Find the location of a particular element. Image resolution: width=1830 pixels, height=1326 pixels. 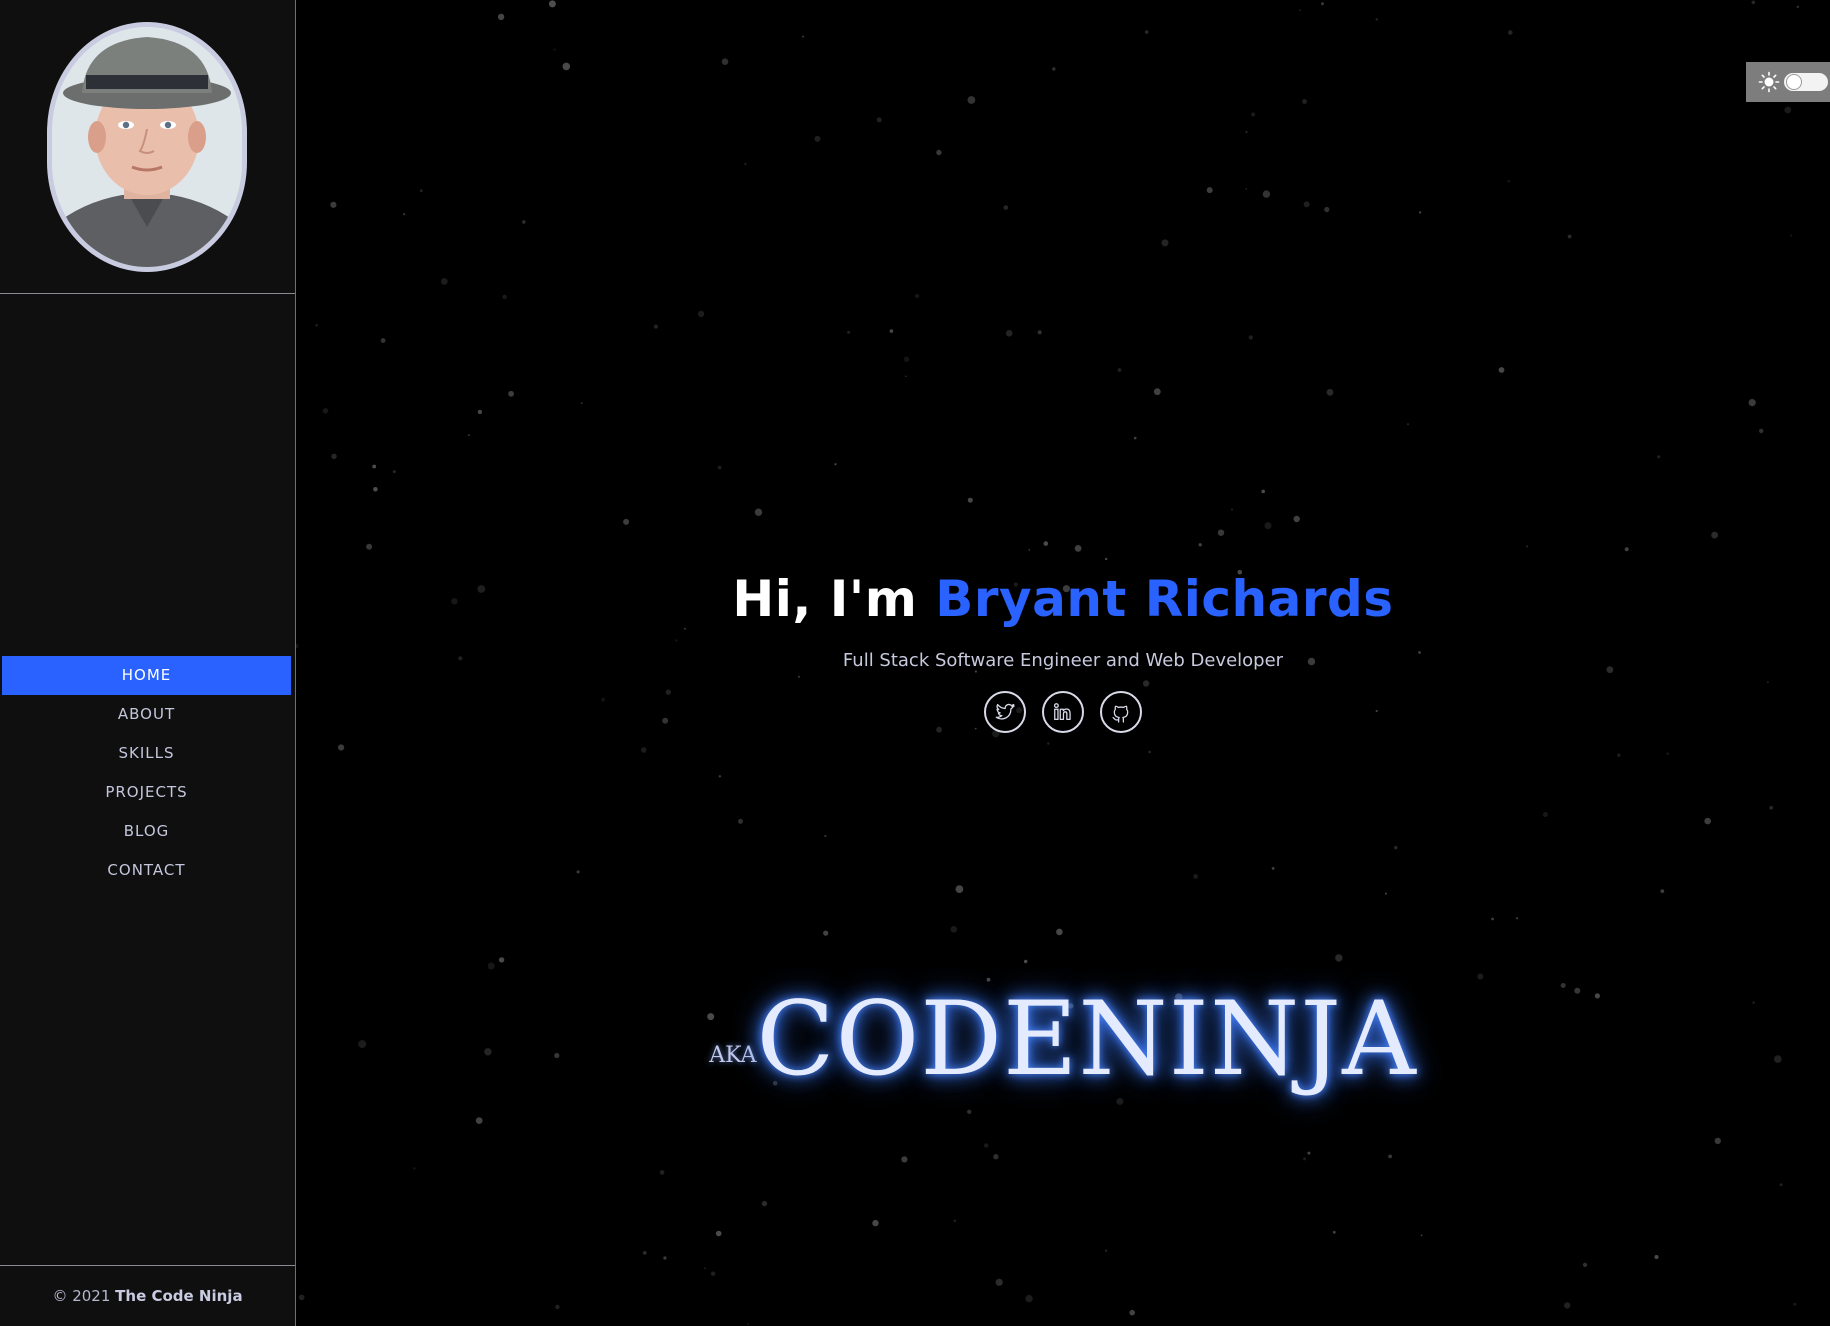

github-link is located at coordinates (1121, 712).